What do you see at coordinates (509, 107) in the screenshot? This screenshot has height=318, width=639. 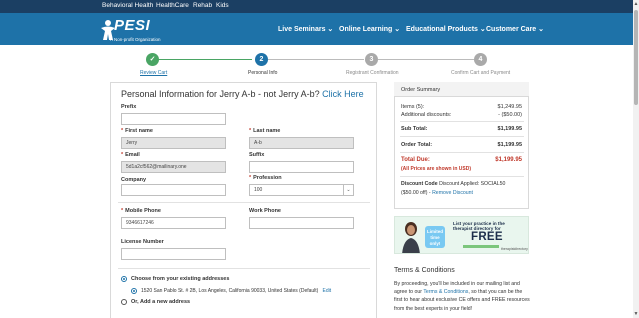 I see `items-value: $1,249.95` at bounding box center [509, 107].